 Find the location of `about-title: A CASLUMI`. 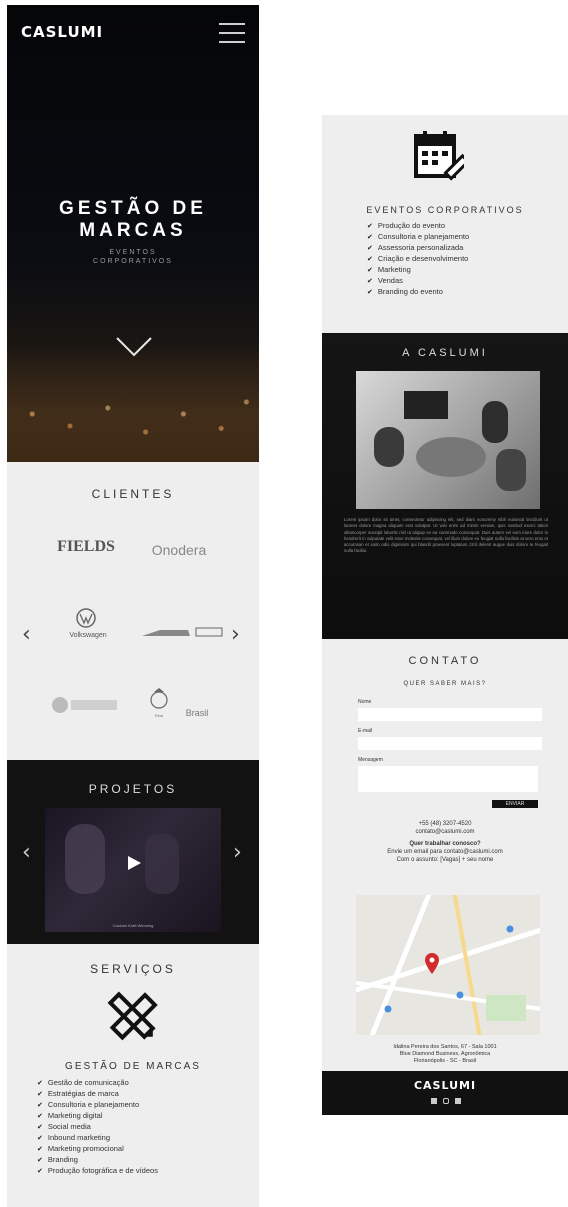

about-title: A CASLUMI is located at coordinates (445, 353).